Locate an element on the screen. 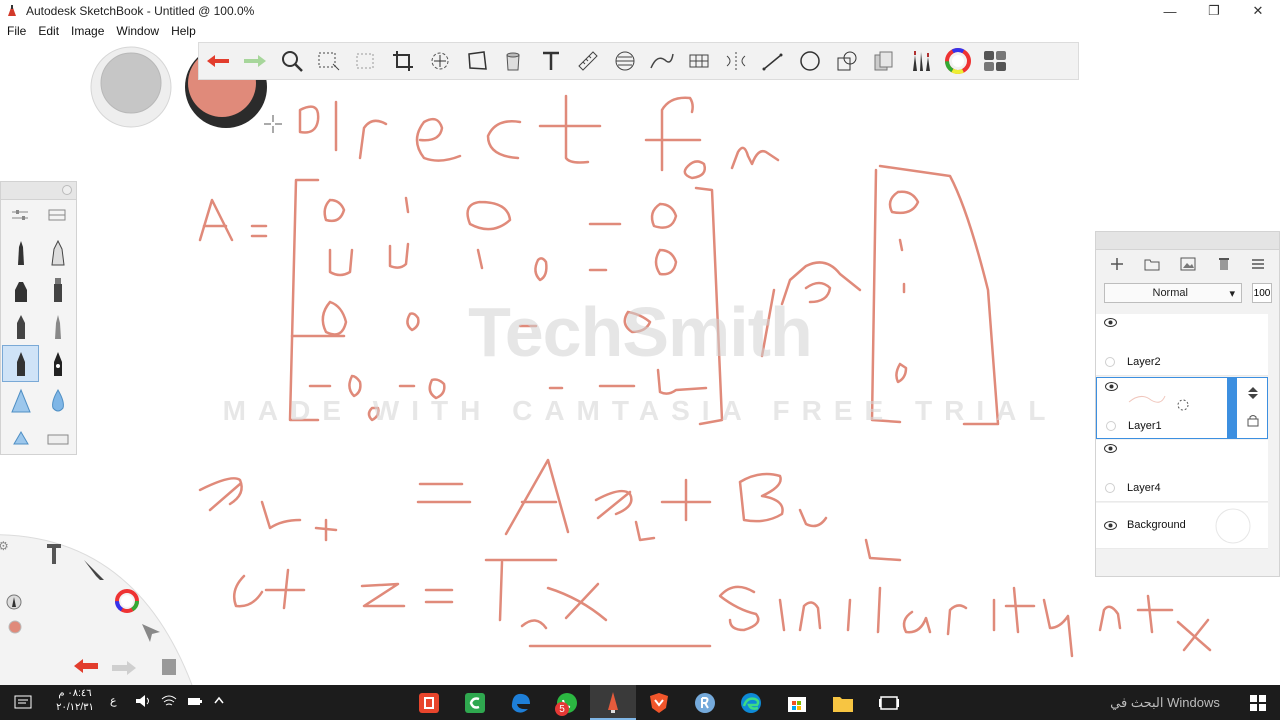 The image size is (1280, 720). ruler-icon is located at coordinates (587, 61).